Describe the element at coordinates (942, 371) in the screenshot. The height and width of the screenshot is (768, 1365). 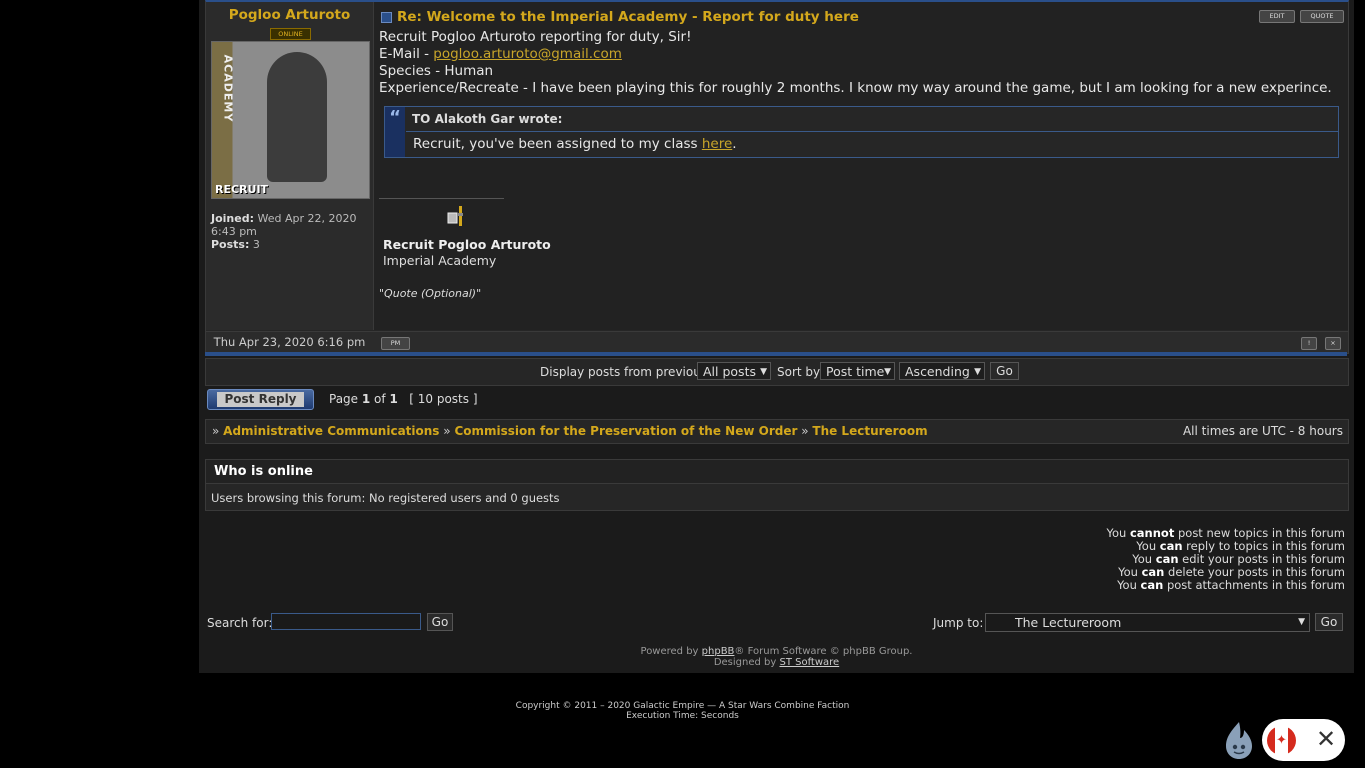
I see `order-select: Ascending ▼` at that location.